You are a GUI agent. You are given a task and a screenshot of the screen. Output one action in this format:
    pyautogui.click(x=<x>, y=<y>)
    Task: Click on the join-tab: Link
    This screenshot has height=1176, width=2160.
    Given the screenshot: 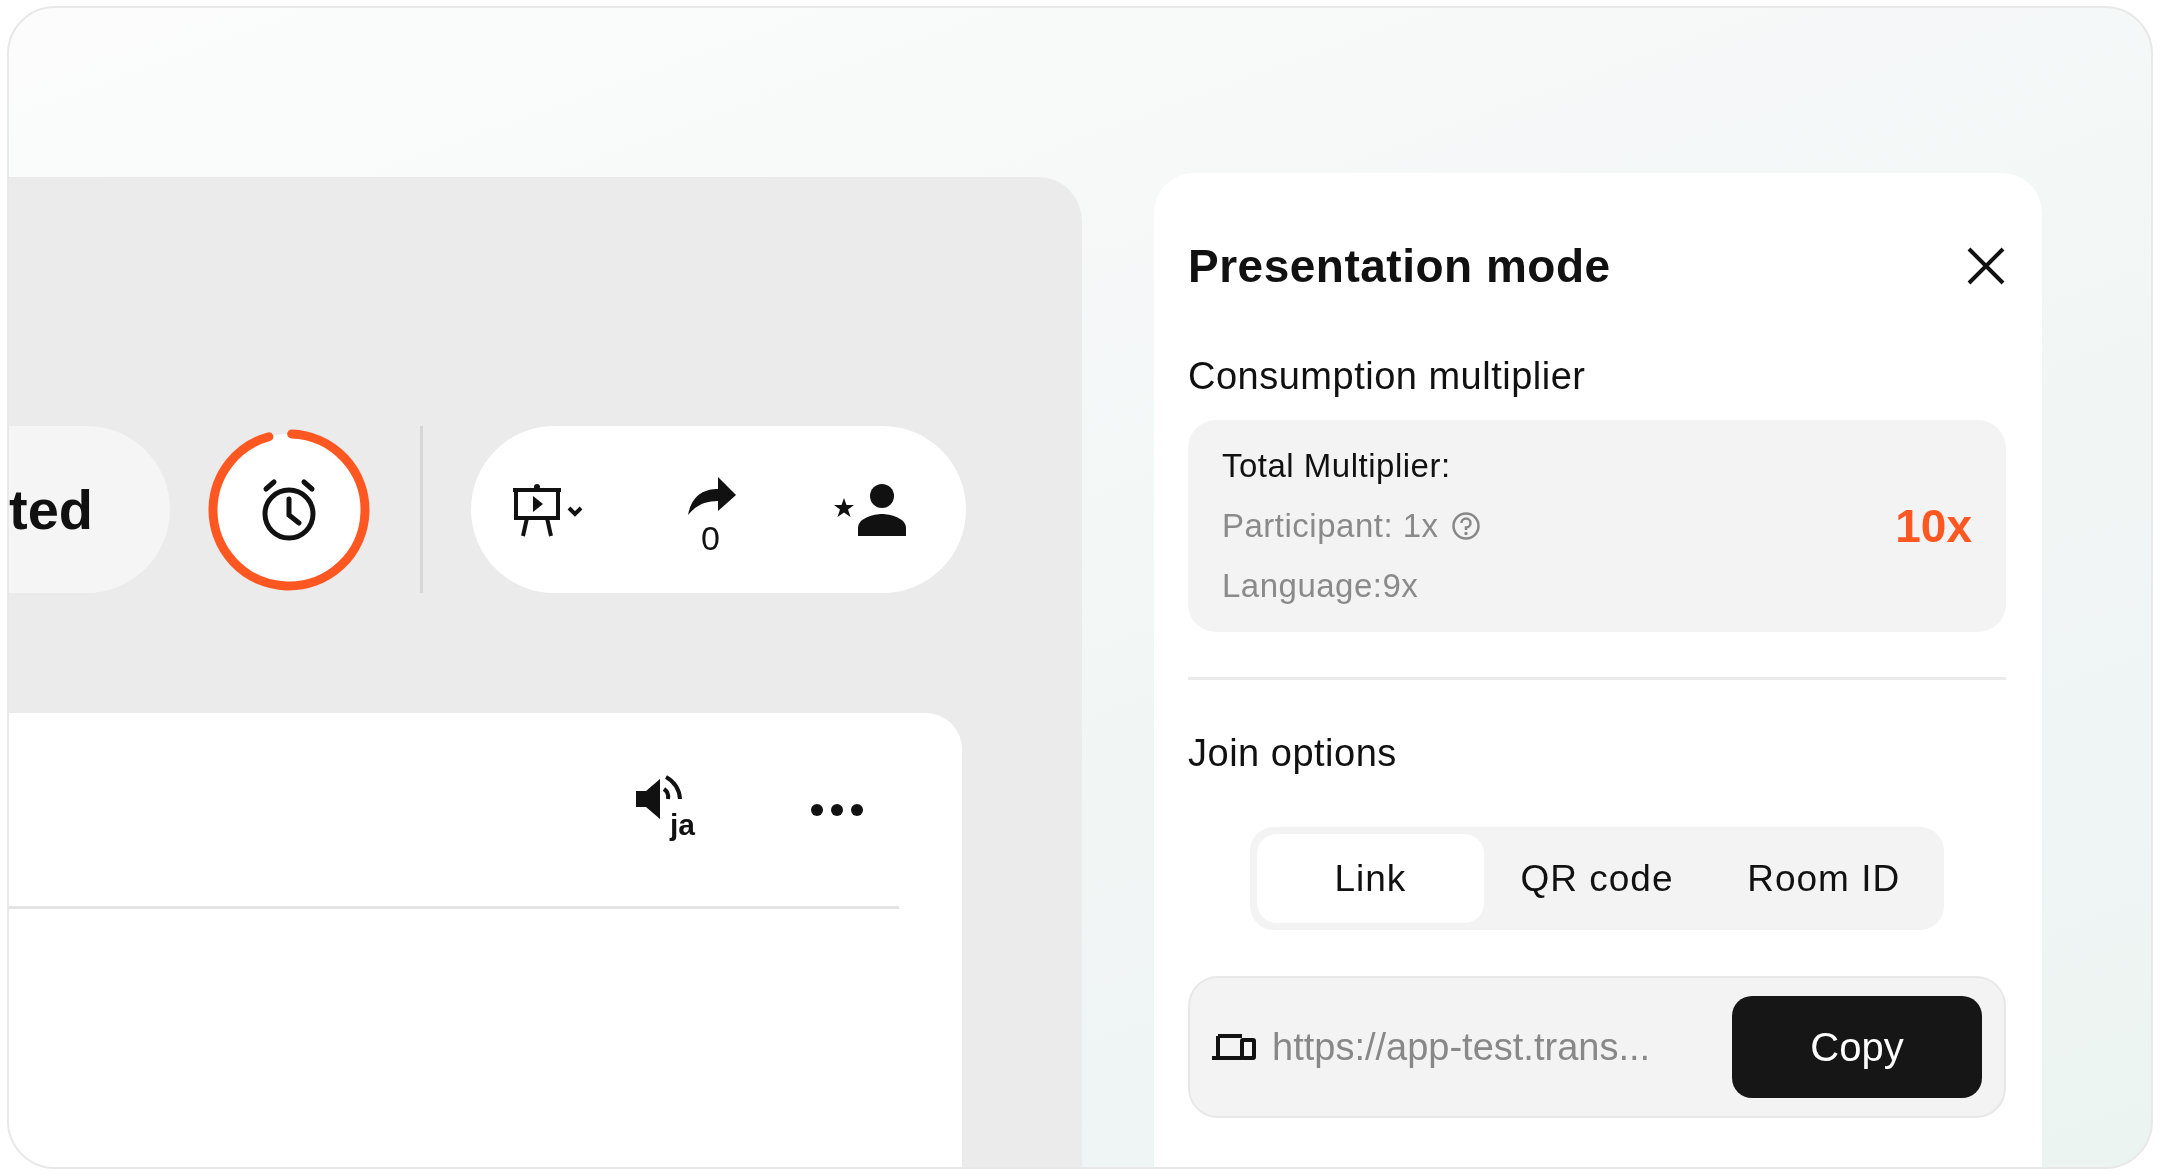 What is the action you would take?
    pyautogui.click(x=1370, y=878)
    